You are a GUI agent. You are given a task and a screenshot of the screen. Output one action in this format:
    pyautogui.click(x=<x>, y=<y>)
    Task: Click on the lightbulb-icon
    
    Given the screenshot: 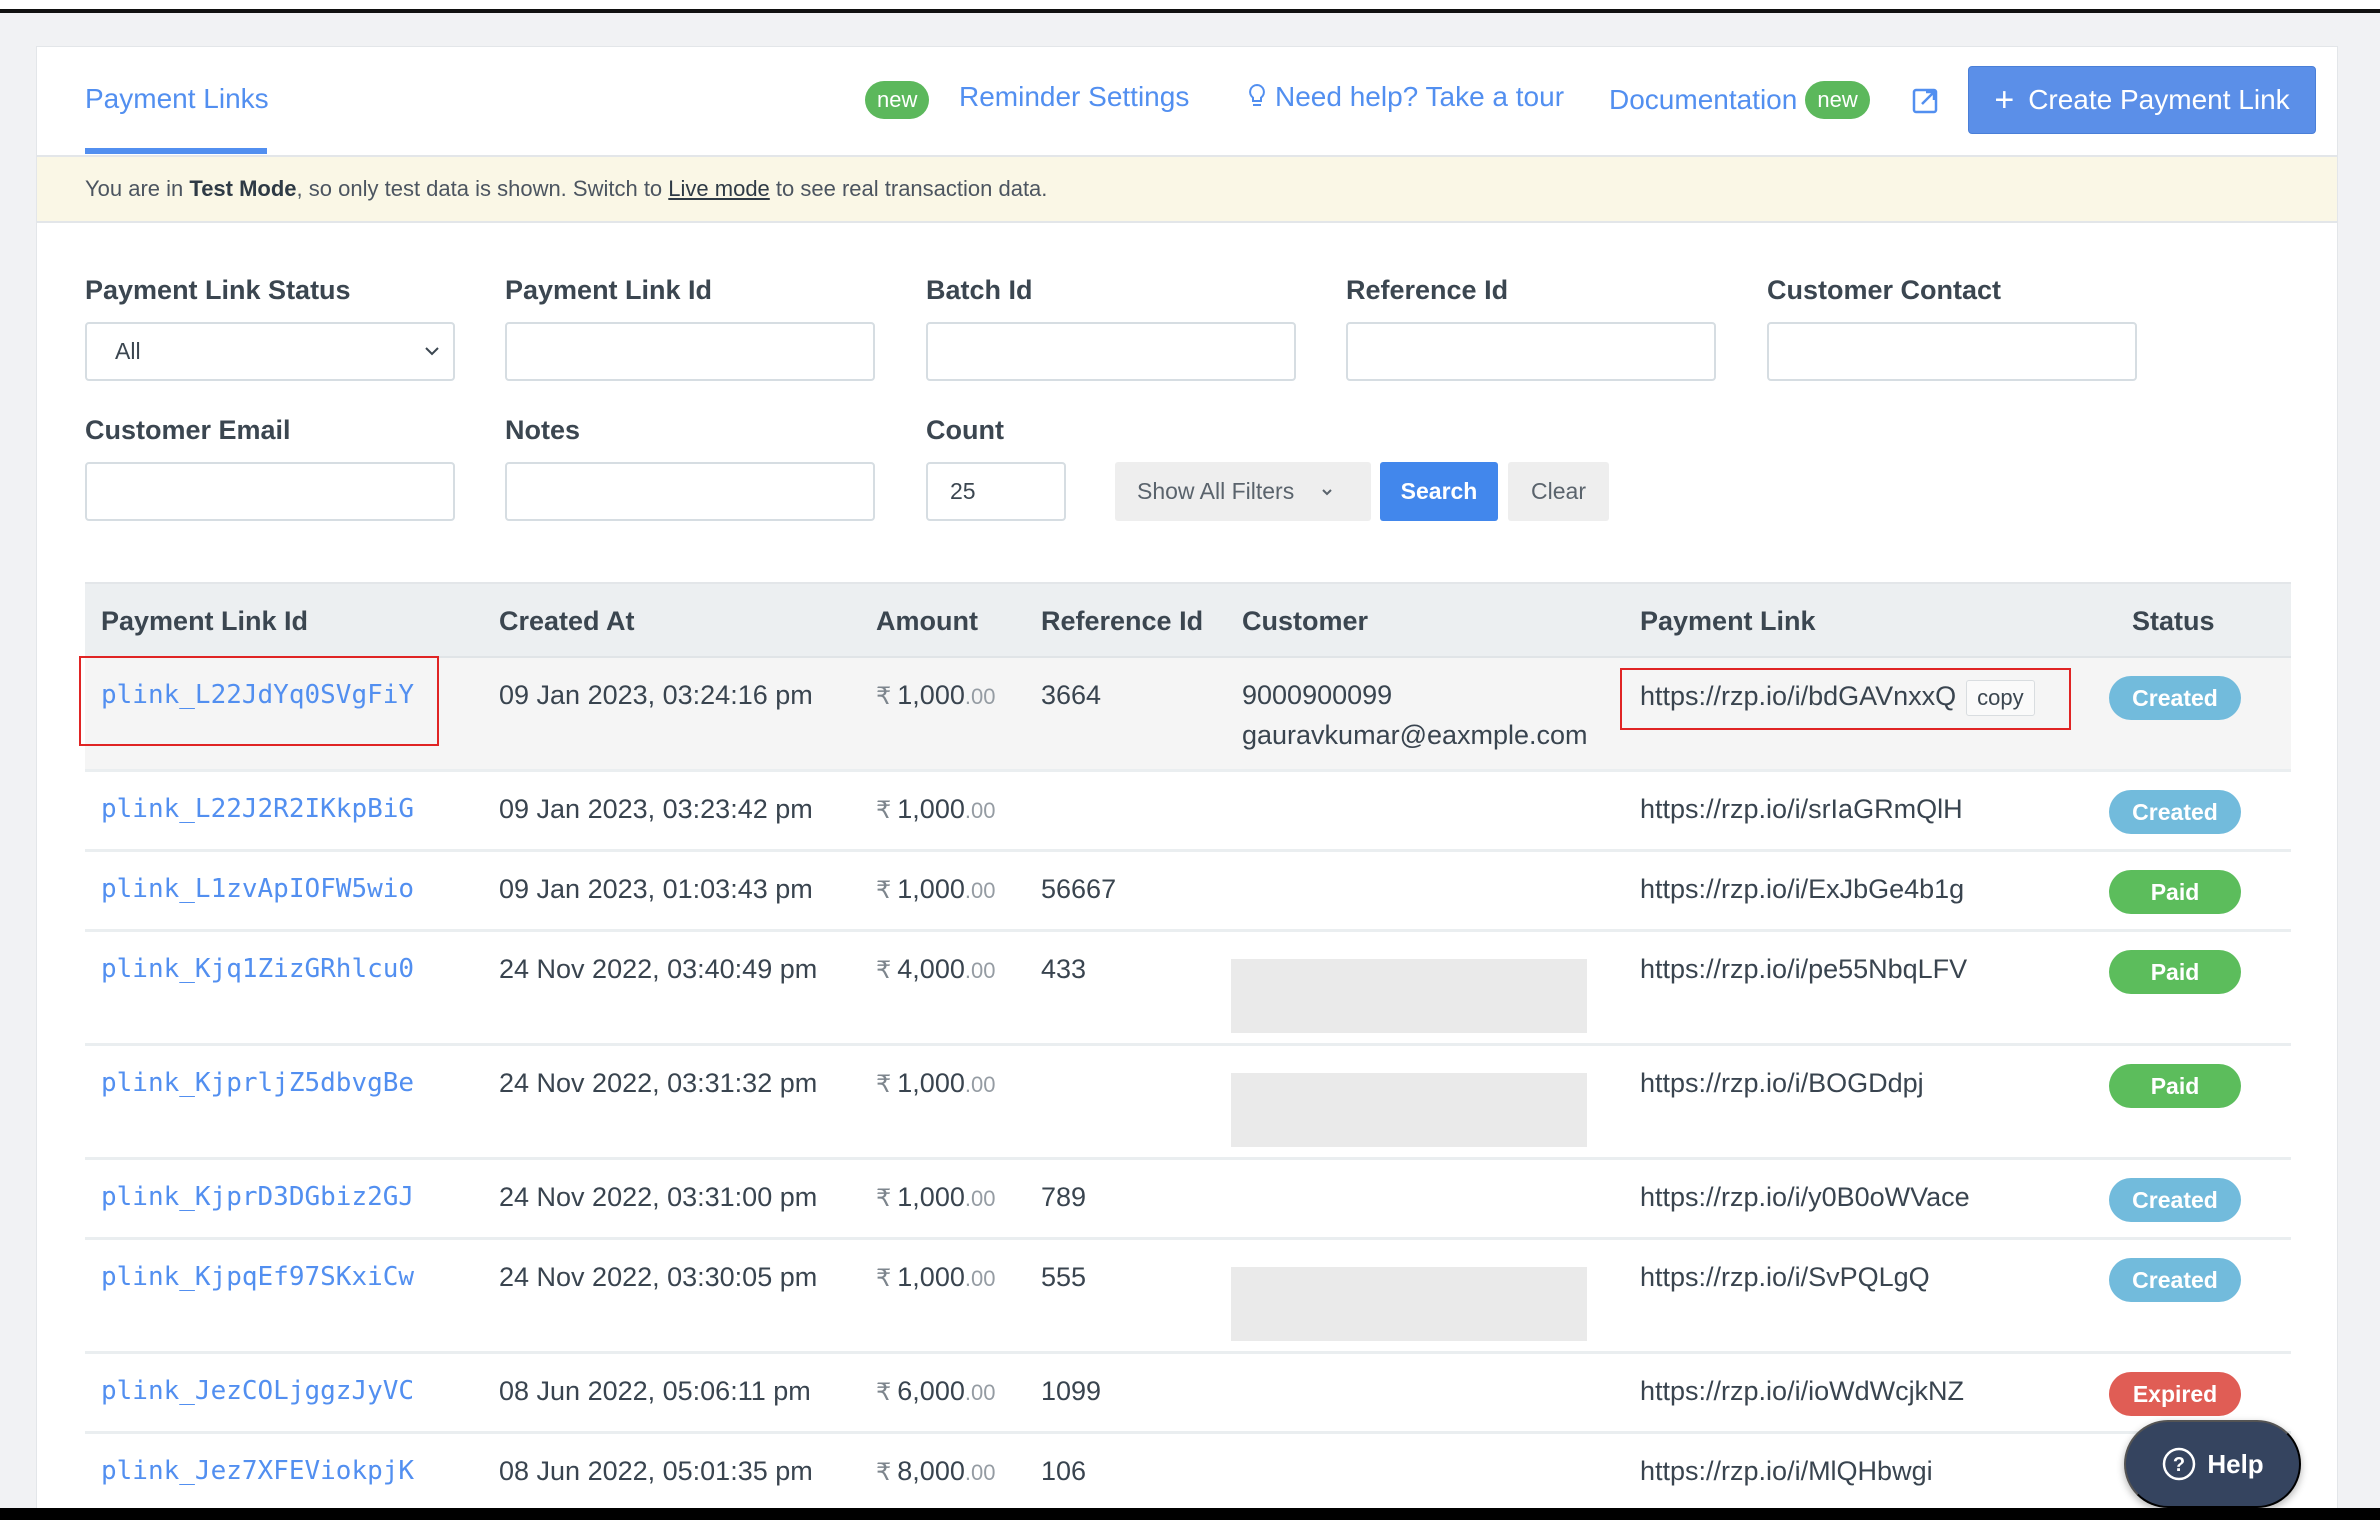 What is the action you would take?
    pyautogui.click(x=1257, y=94)
    